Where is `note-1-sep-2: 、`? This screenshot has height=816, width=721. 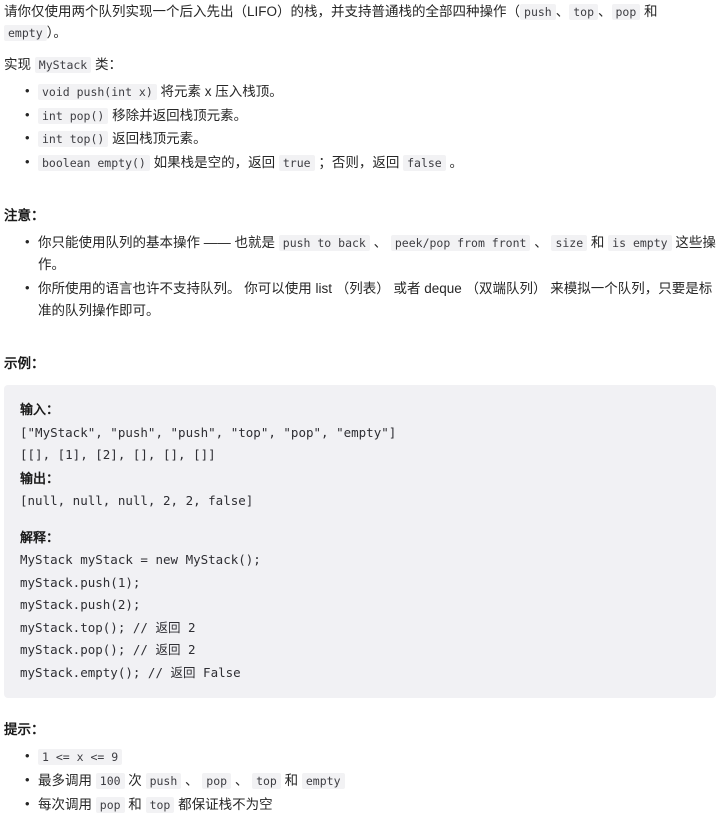
note-1-sep-2: 、 is located at coordinates (541, 243).